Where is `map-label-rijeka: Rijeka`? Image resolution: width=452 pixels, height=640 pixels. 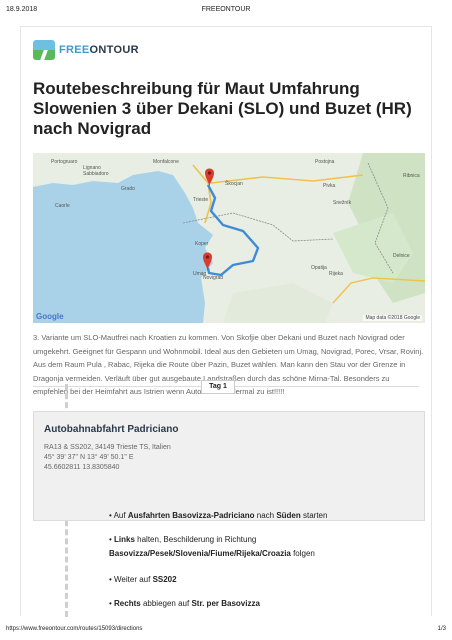
map-label-rijeka: Rijeka is located at coordinates (336, 274).